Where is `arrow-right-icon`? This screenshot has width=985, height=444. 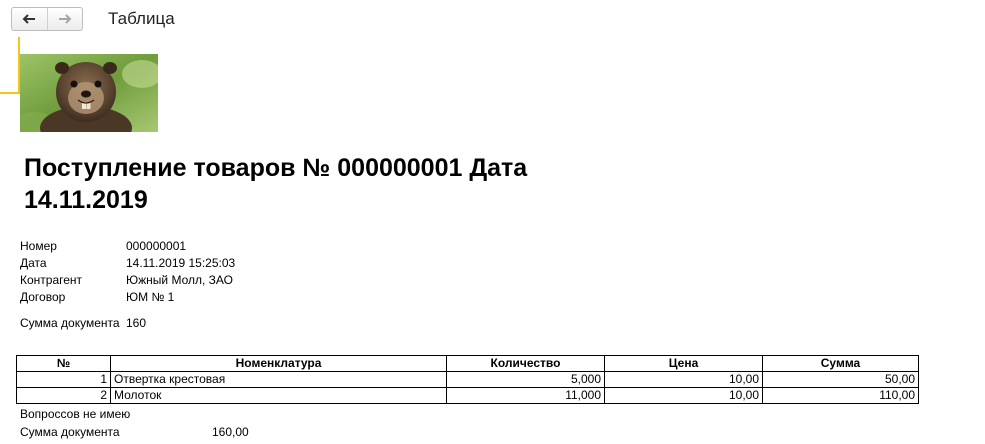
arrow-right-icon is located at coordinates (65, 19).